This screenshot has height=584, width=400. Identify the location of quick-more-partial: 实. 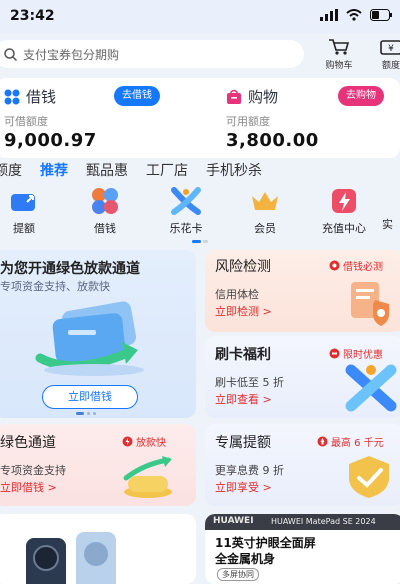
(391, 209).